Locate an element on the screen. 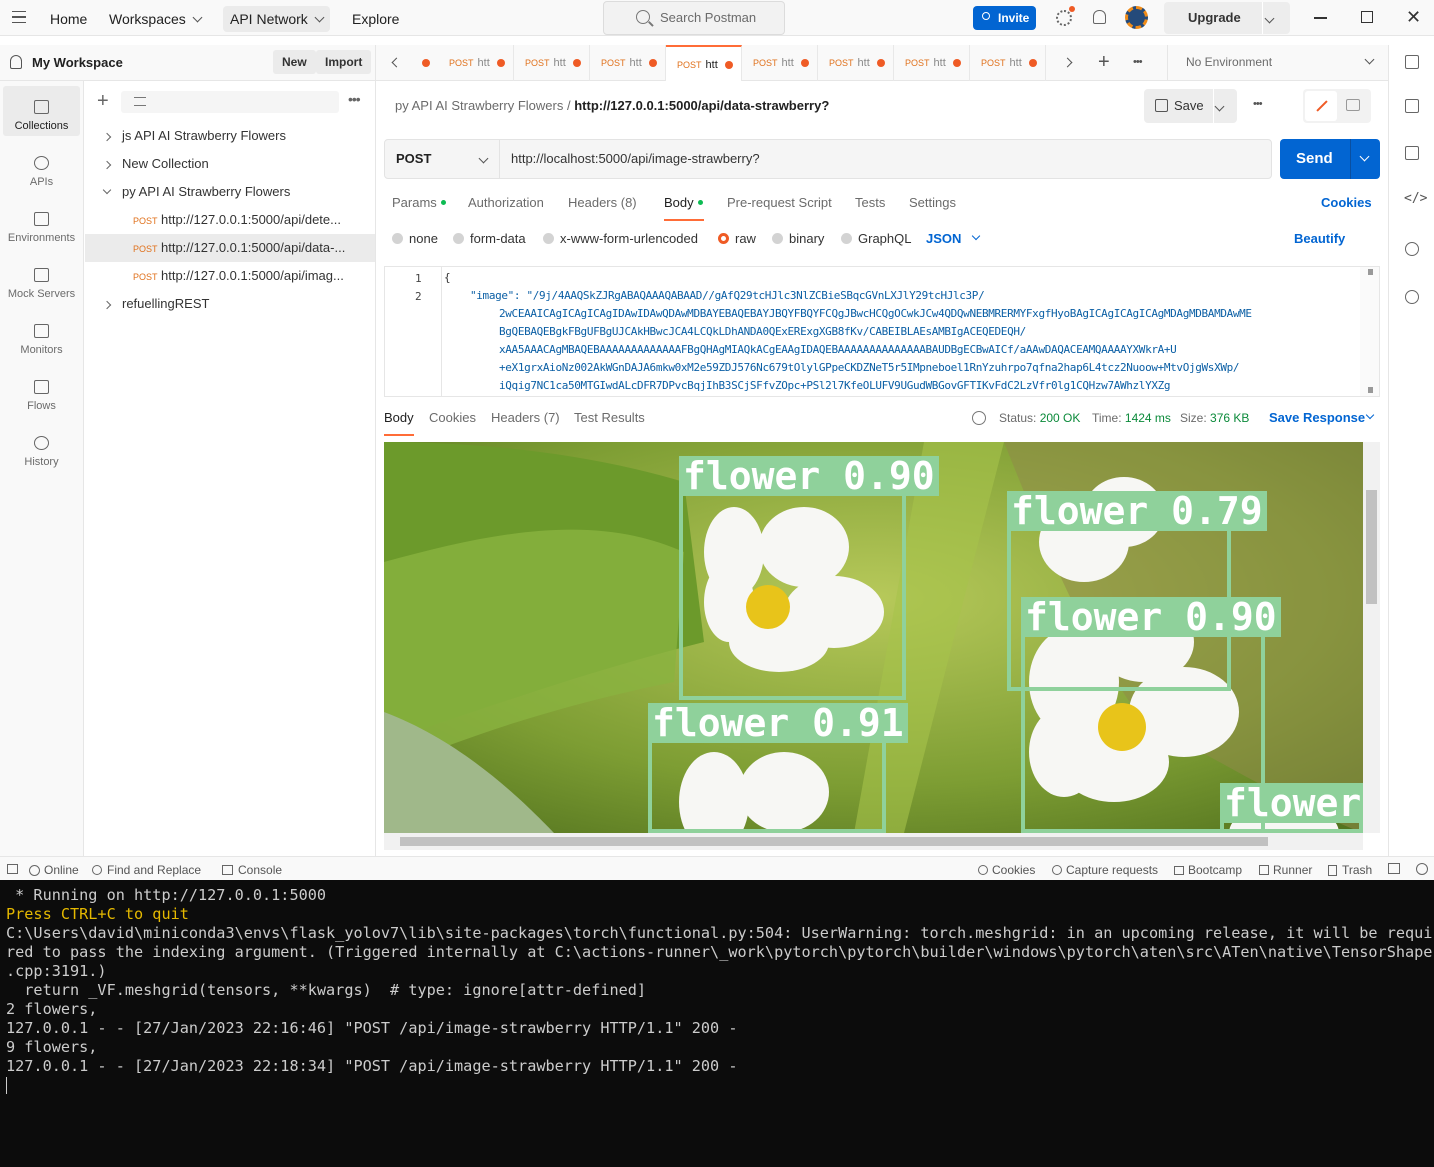 The width and height of the screenshot is (1434, 1167). tab-body: Body is located at coordinates (684, 208).